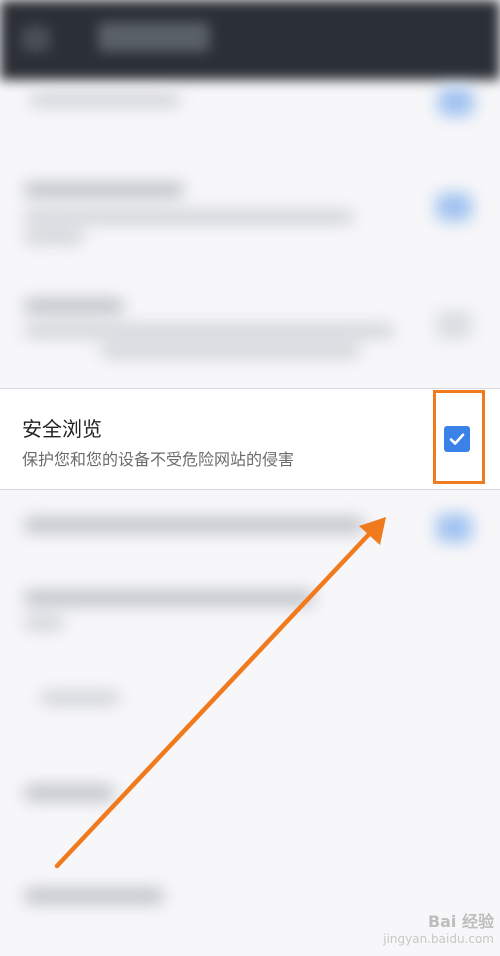  I want to click on watermark-brand: Bai 经验, so click(460, 921).